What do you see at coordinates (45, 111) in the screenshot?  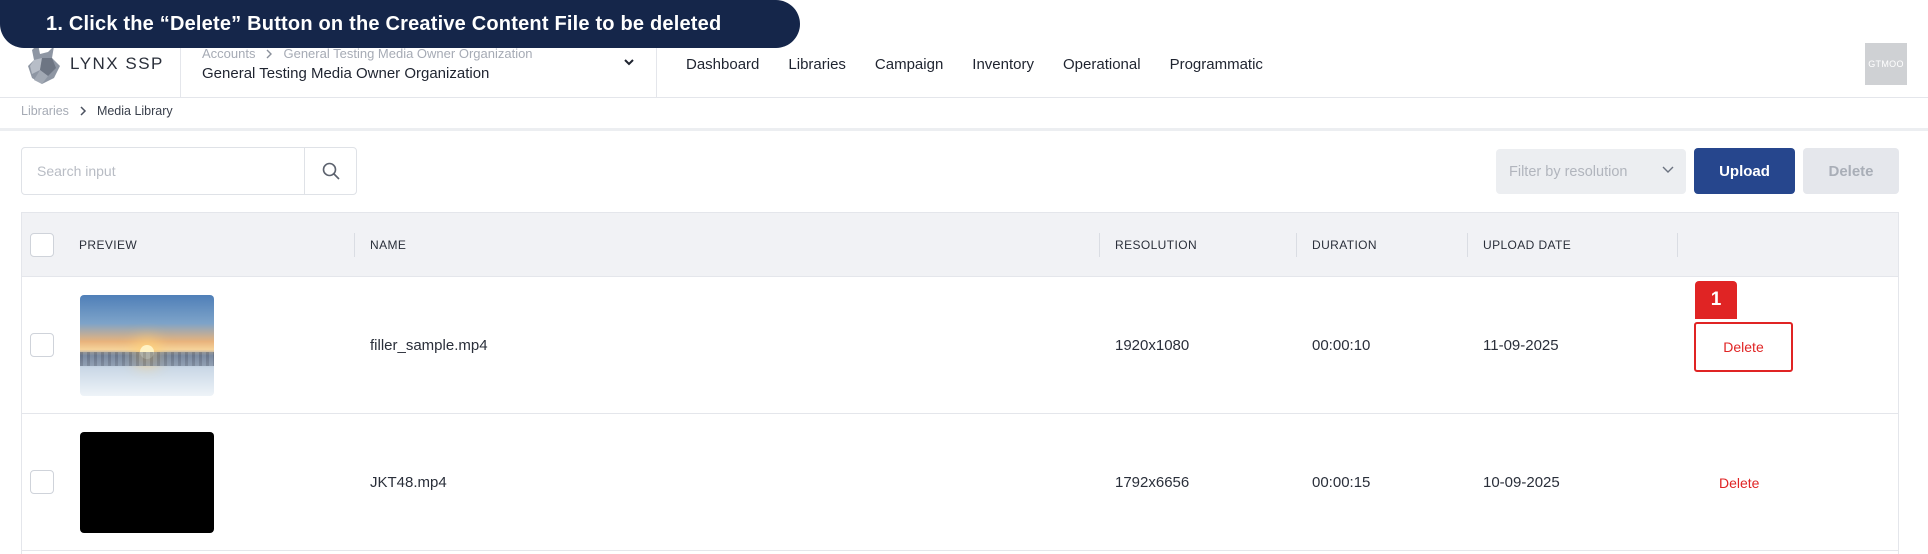 I see `breadcrumb-libraries: Libraries` at bounding box center [45, 111].